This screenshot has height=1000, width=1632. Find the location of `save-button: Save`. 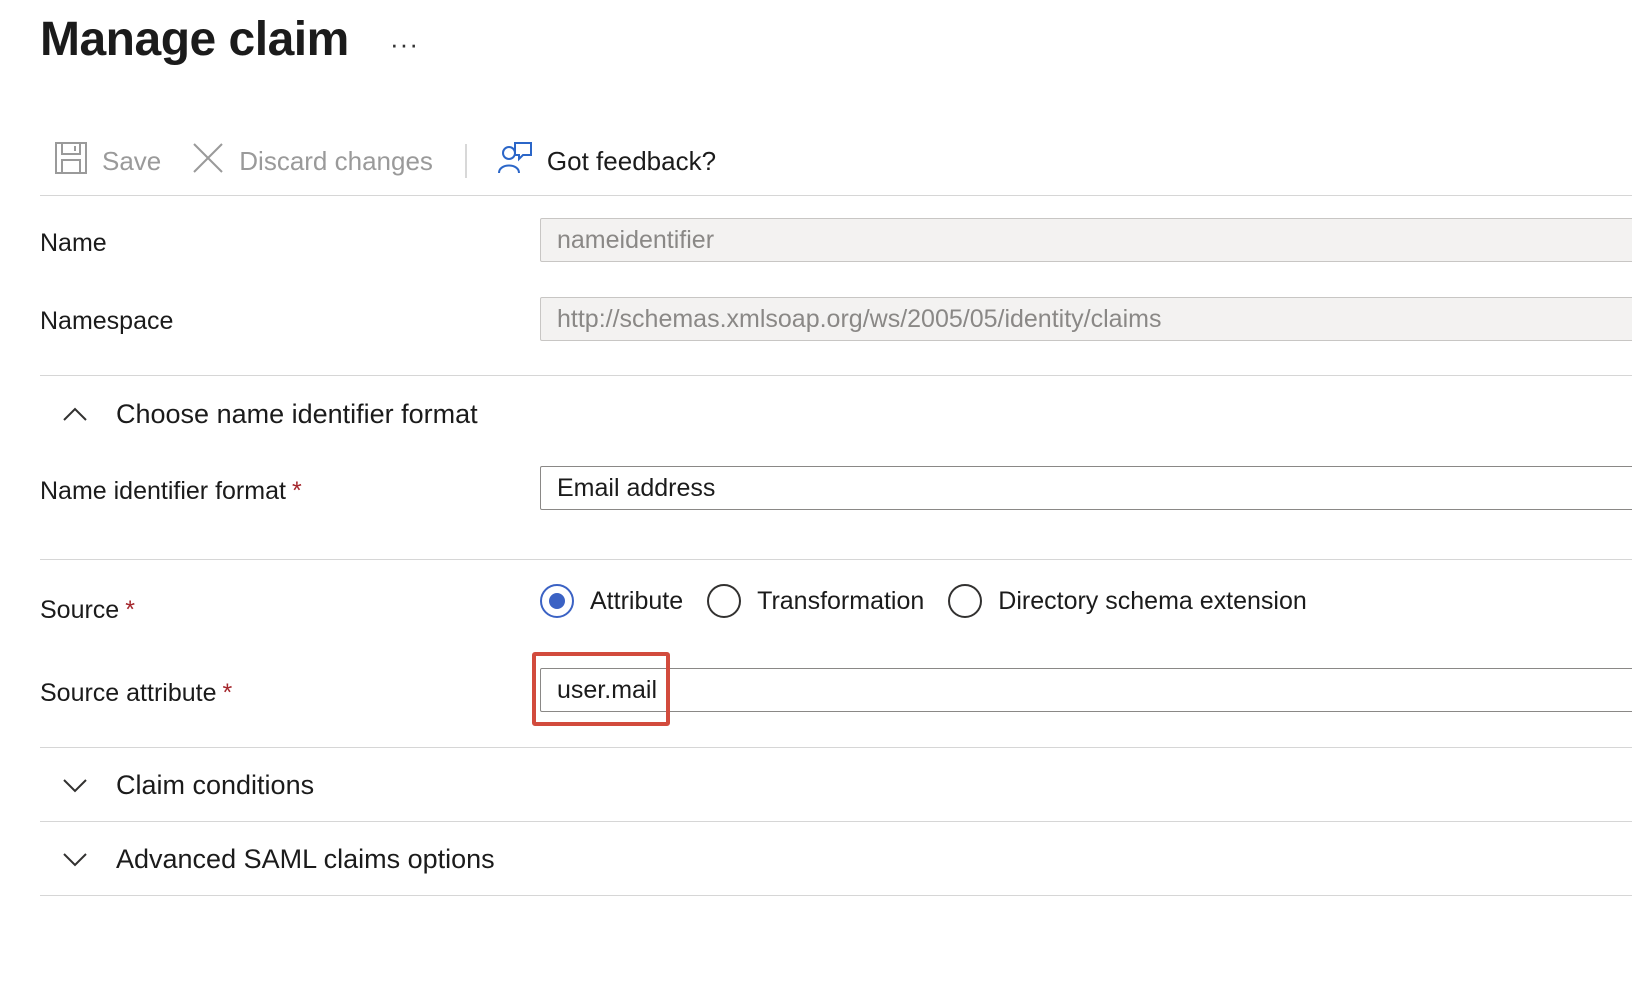

save-button: Save is located at coordinates (107, 161).